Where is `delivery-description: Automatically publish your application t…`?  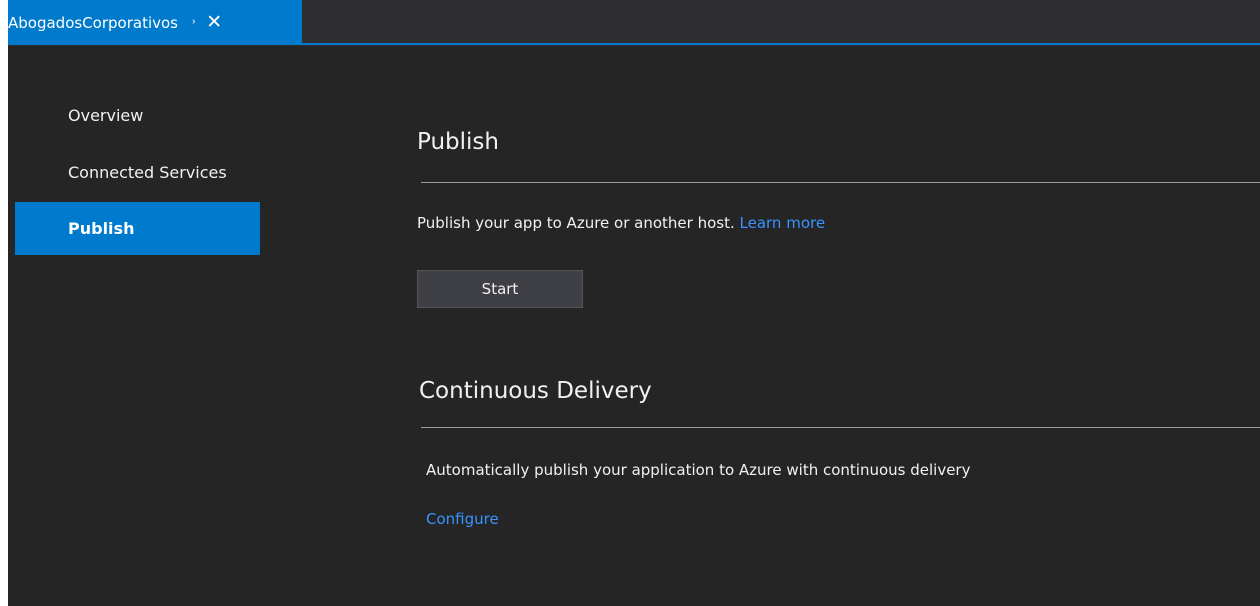
delivery-description: Automatically publish your application t… is located at coordinates (698, 470).